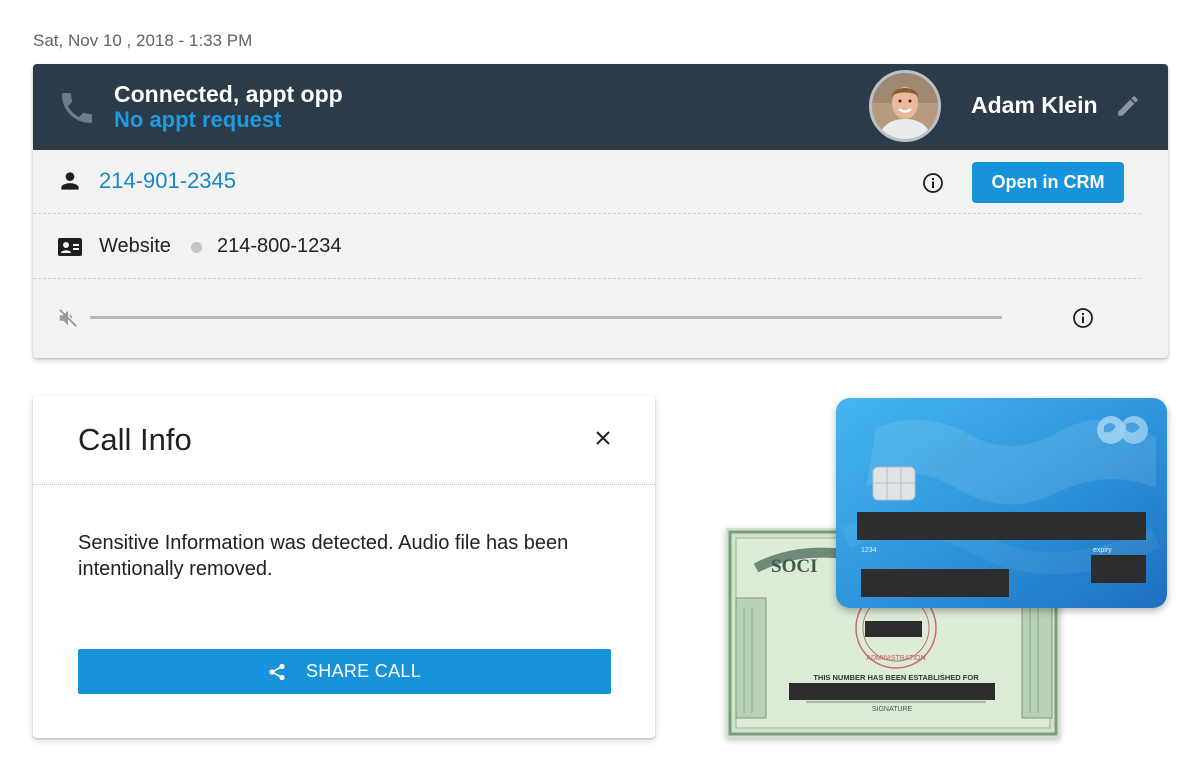 This screenshot has width=1200, height=779. Describe the element at coordinates (70, 247) in the screenshot. I see `contact-card-icon` at that location.